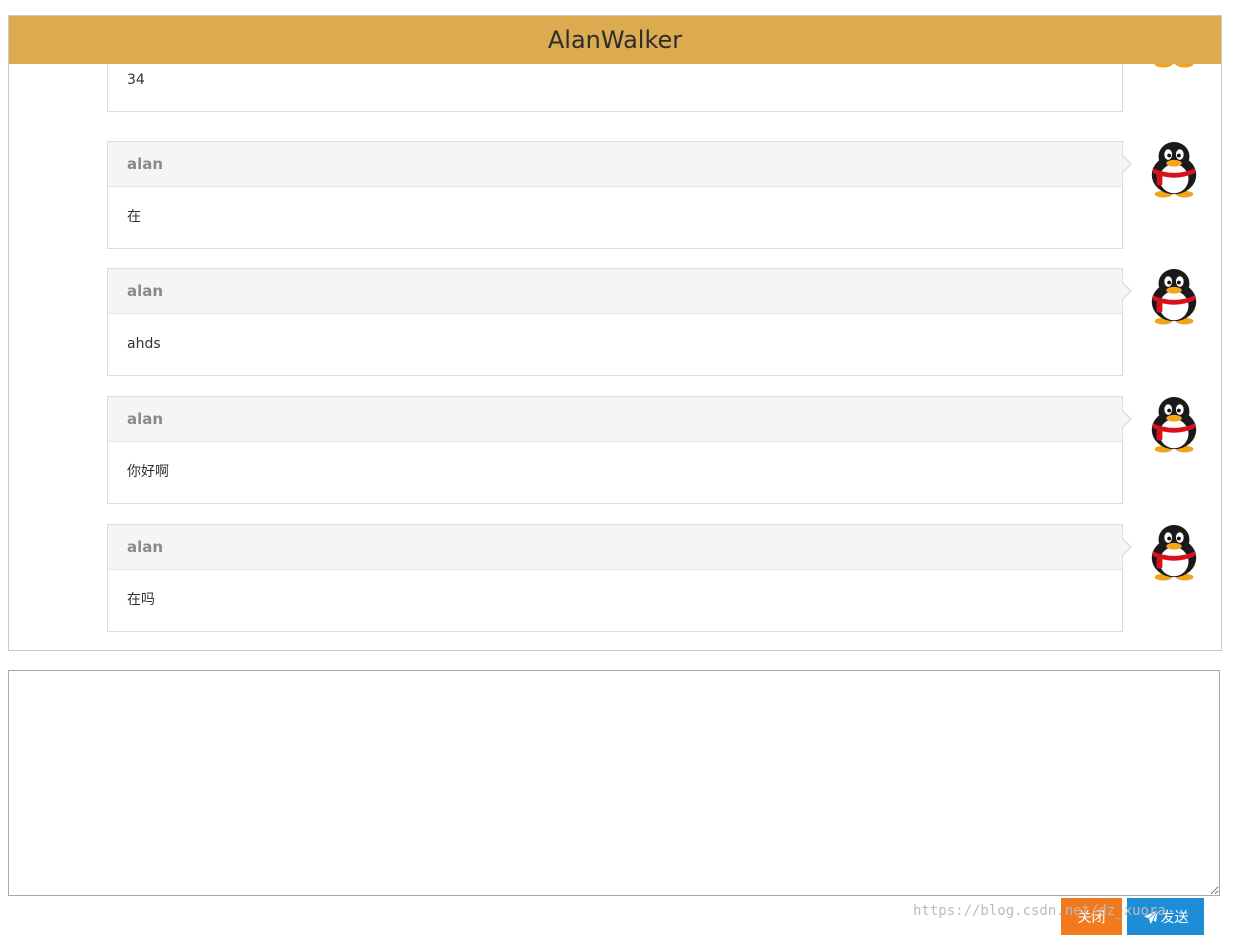 The image size is (1244, 935). I want to click on send-button-label: 发送, so click(1174, 917).